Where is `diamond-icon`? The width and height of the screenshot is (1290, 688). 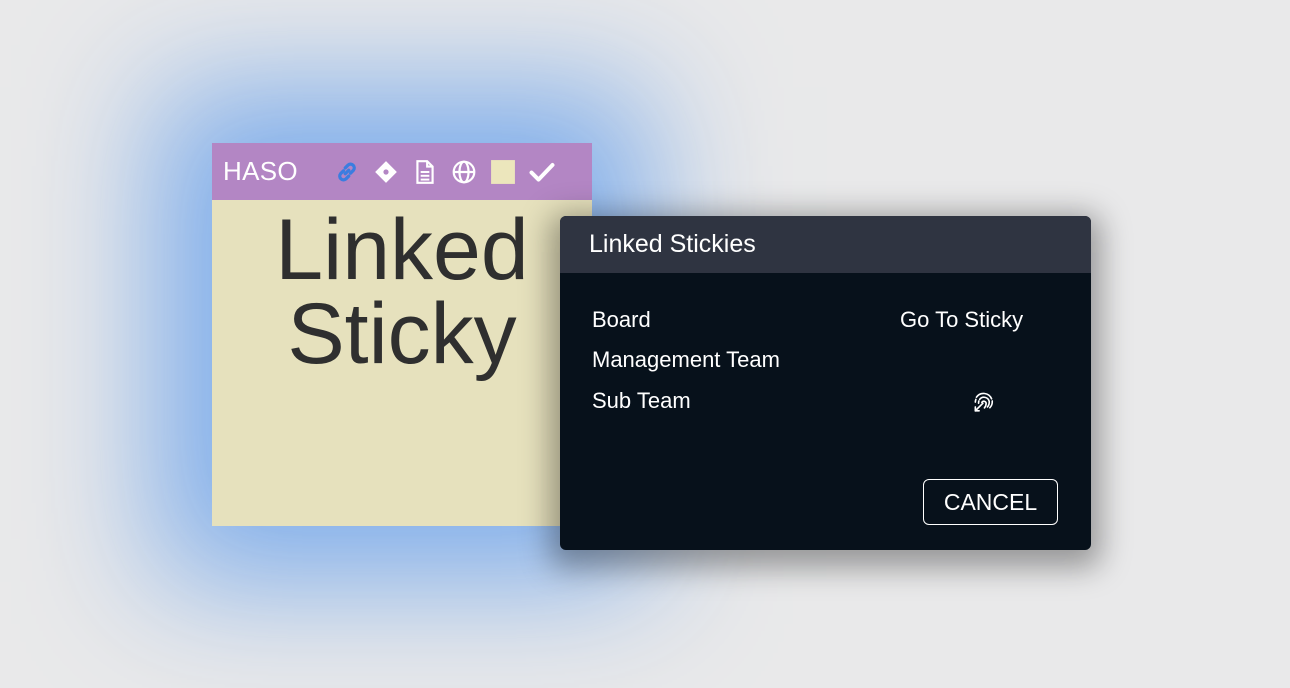 diamond-icon is located at coordinates (386, 172).